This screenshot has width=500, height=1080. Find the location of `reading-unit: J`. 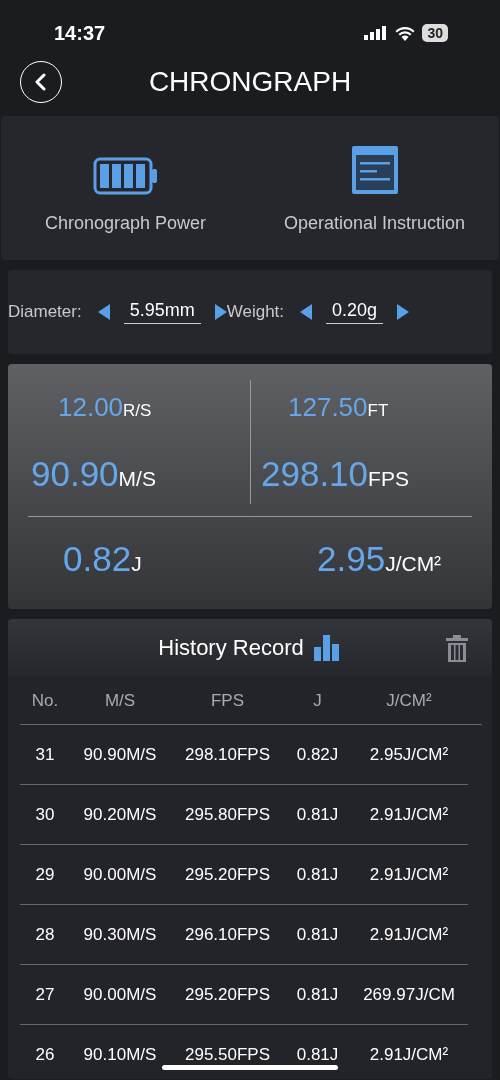

reading-unit: J is located at coordinates (136, 564).